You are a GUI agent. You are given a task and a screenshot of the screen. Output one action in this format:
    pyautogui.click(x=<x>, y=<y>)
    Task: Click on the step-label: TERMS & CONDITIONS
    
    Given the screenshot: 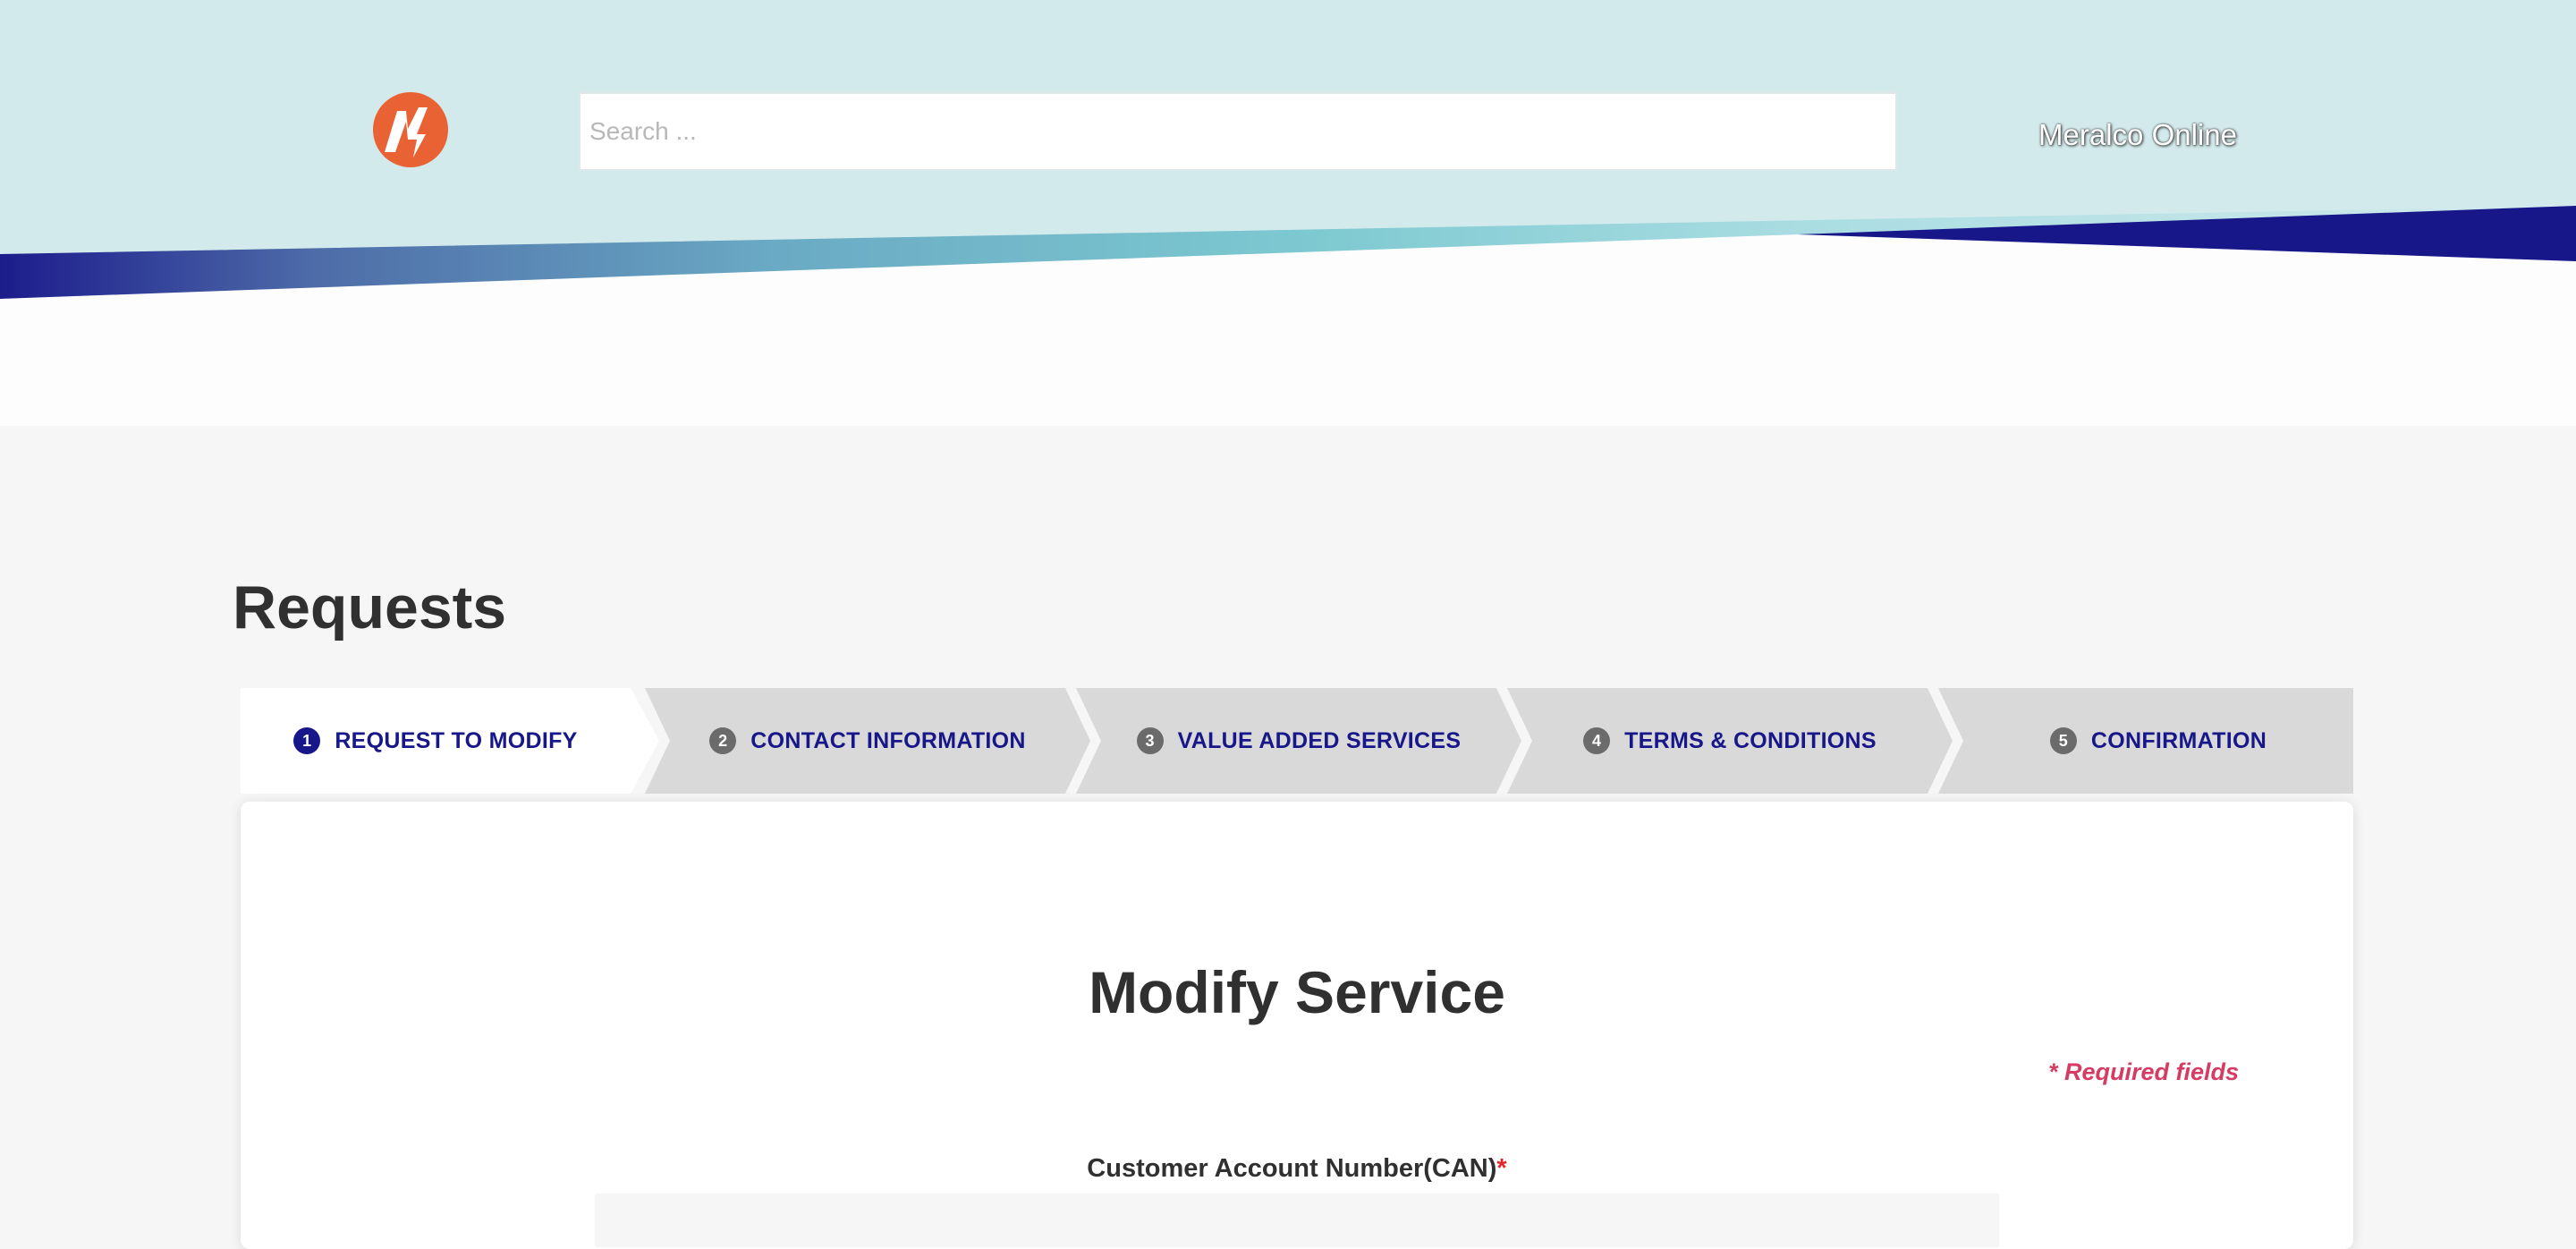 What is the action you would take?
    pyautogui.click(x=1750, y=740)
    